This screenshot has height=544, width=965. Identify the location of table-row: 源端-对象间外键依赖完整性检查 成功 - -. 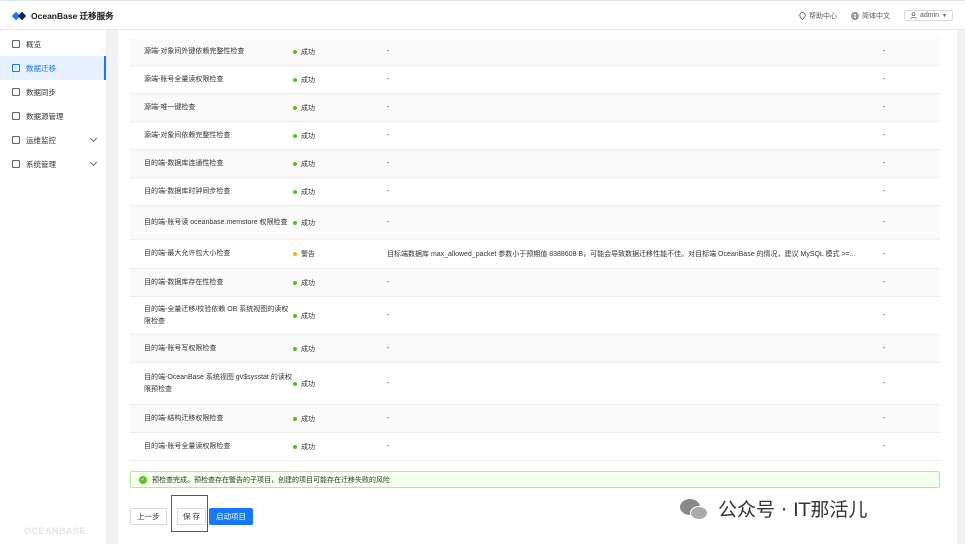
(535, 52).